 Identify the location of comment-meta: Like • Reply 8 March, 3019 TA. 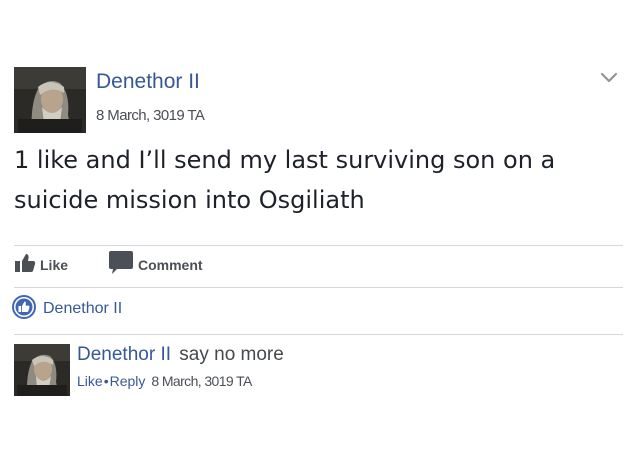
(164, 381).